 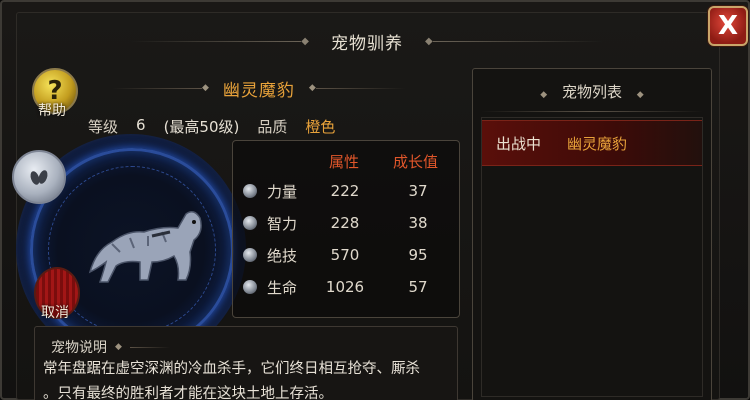 What do you see at coordinates (216, 41) in the screenshot?
I see `title-ornament-left` at bounding box center [216, 41].